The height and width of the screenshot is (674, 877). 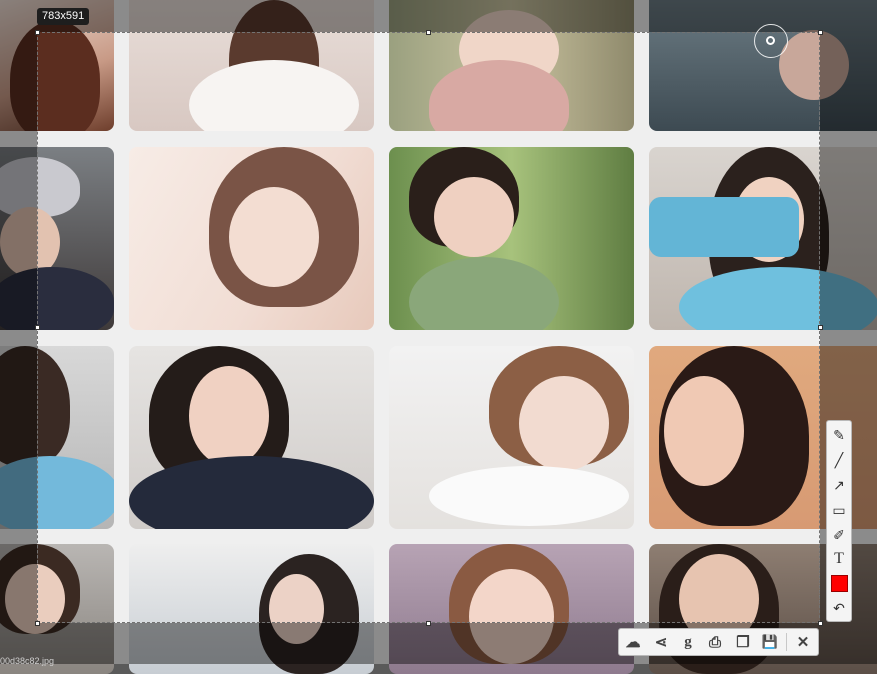 What do you see at coordinates (839, 608) in the screenshot?
I see `undo-icon: ↶` at bounding box center [839, 608].